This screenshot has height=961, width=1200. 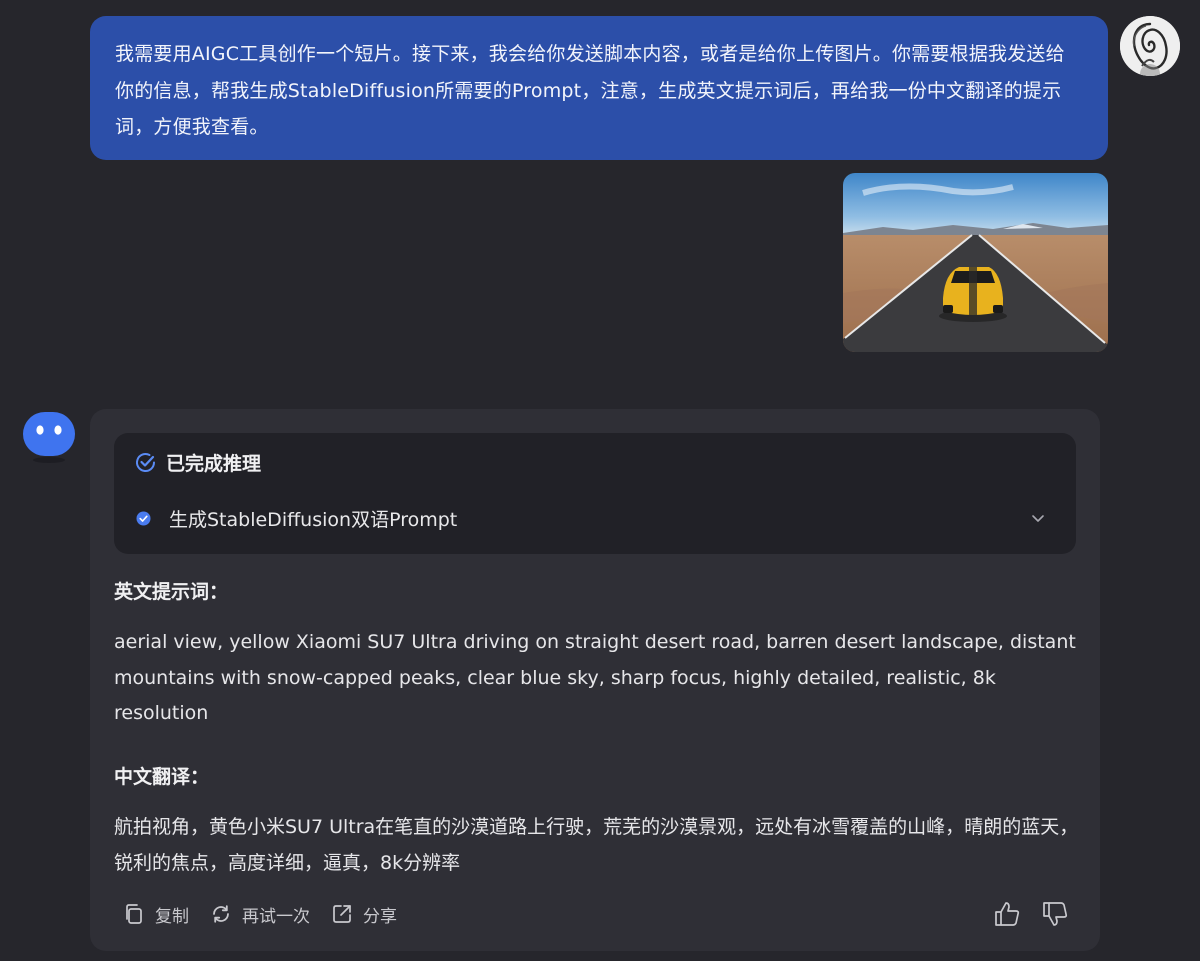 I want to click on reasoning-header: 已完成推理, so click(x=197, y=462).